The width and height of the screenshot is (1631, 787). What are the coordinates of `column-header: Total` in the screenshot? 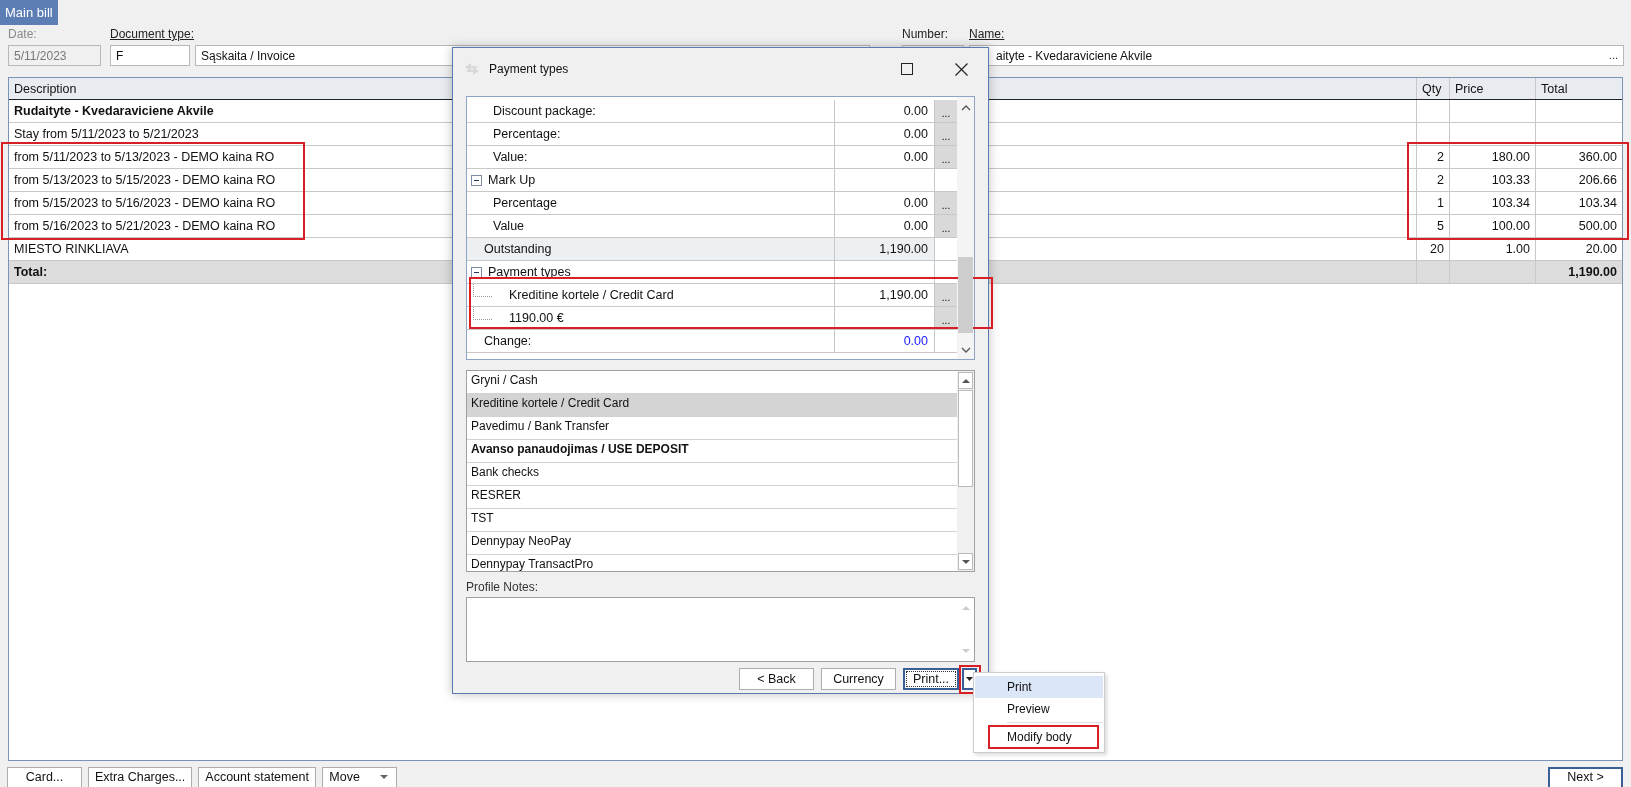 It's located at (1579, 88).